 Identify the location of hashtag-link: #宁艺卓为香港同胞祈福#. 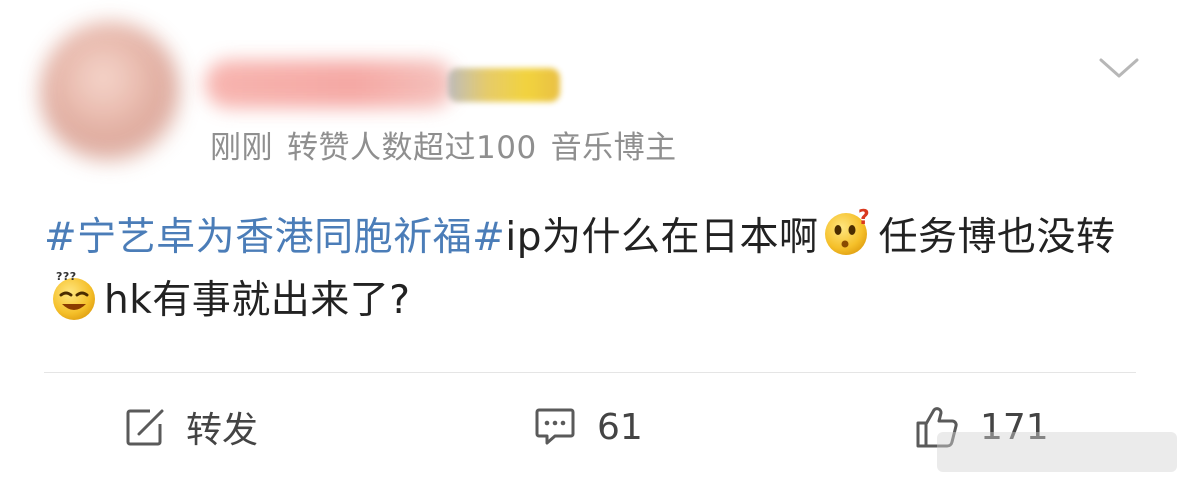
(274, 237).